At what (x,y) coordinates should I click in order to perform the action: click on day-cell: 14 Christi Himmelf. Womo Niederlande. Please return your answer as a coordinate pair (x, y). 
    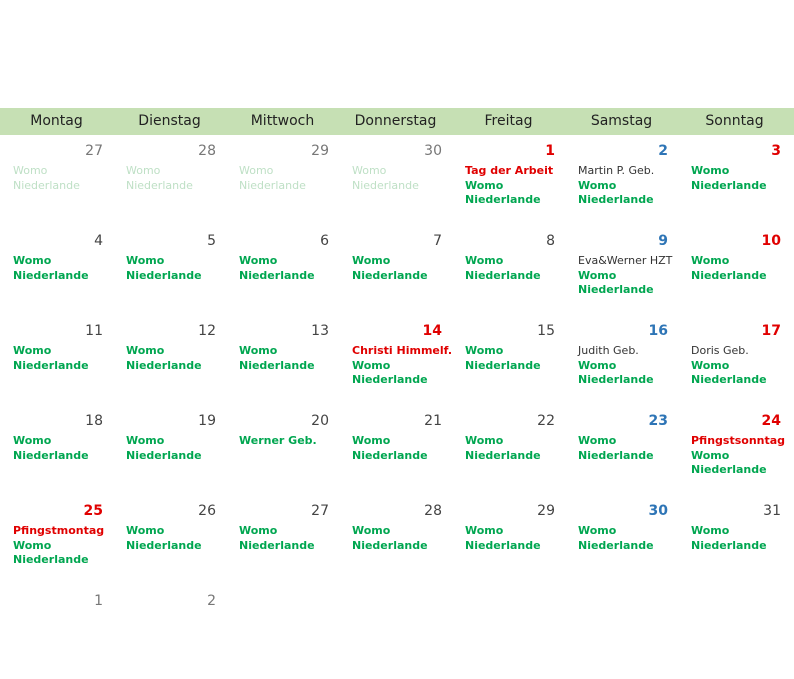
    Looking at the image, I should click on (395, 364).